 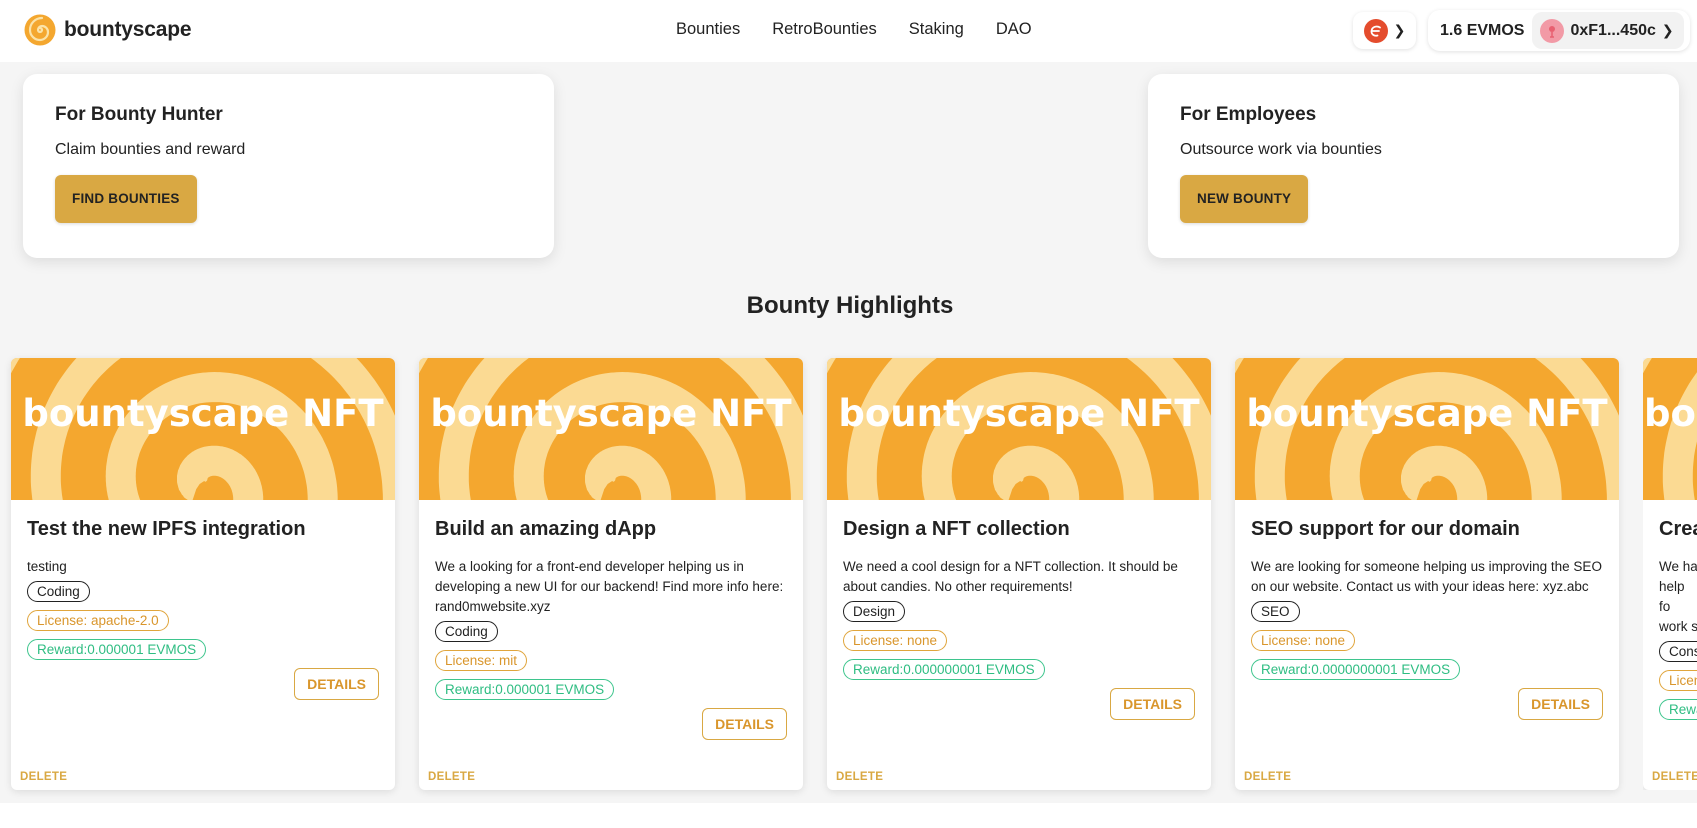 I want to click on brand-name: bountyscape, so click(x=128, y=29).